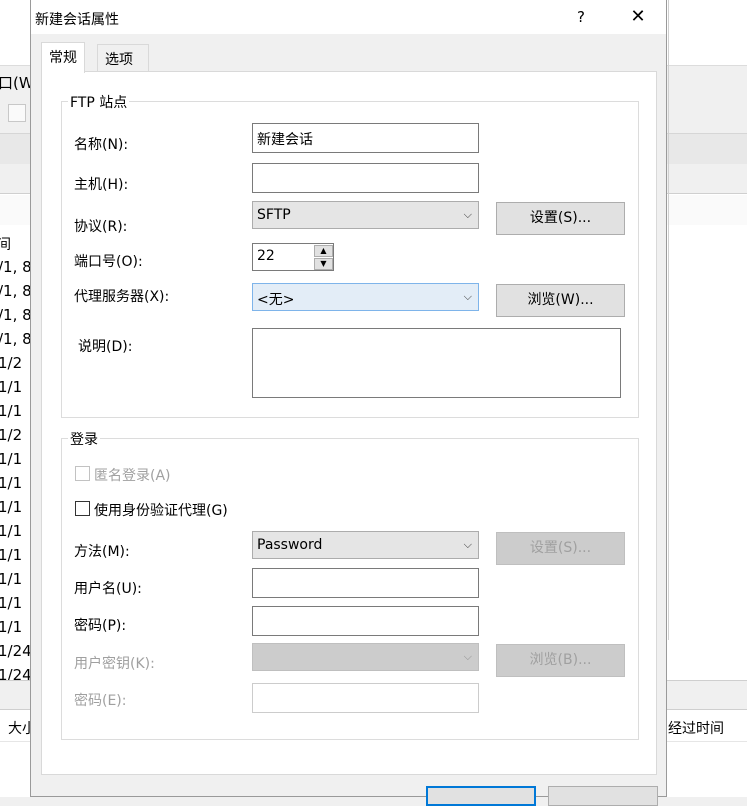 The width and height of the screenshot is (747, 806). I want to click on cancel-button, so click(603, 796).